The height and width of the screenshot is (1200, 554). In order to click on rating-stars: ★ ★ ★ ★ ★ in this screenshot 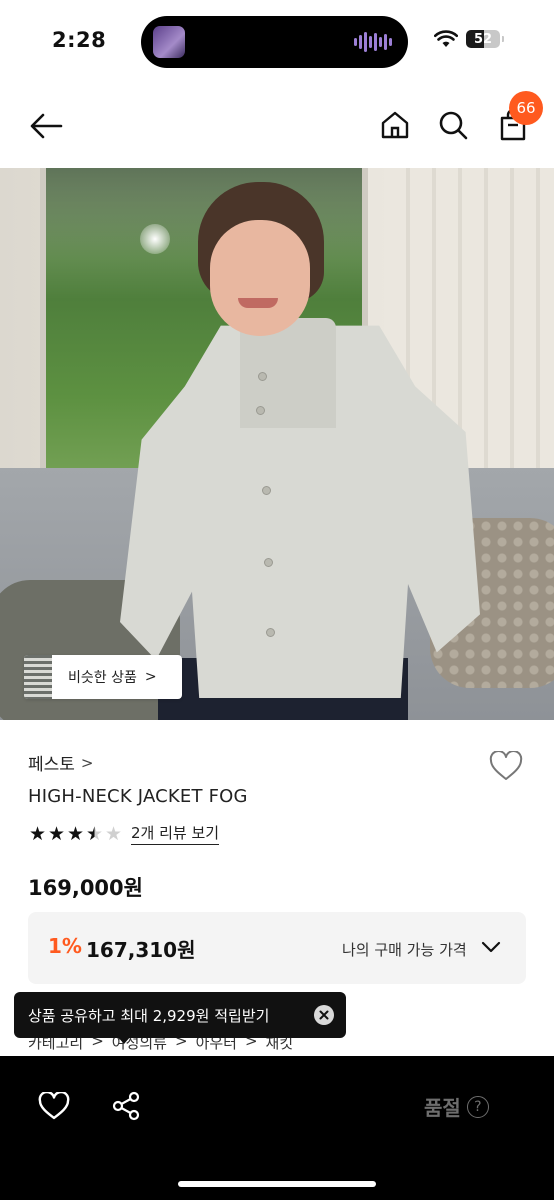, I will do `click(75, 834)`.